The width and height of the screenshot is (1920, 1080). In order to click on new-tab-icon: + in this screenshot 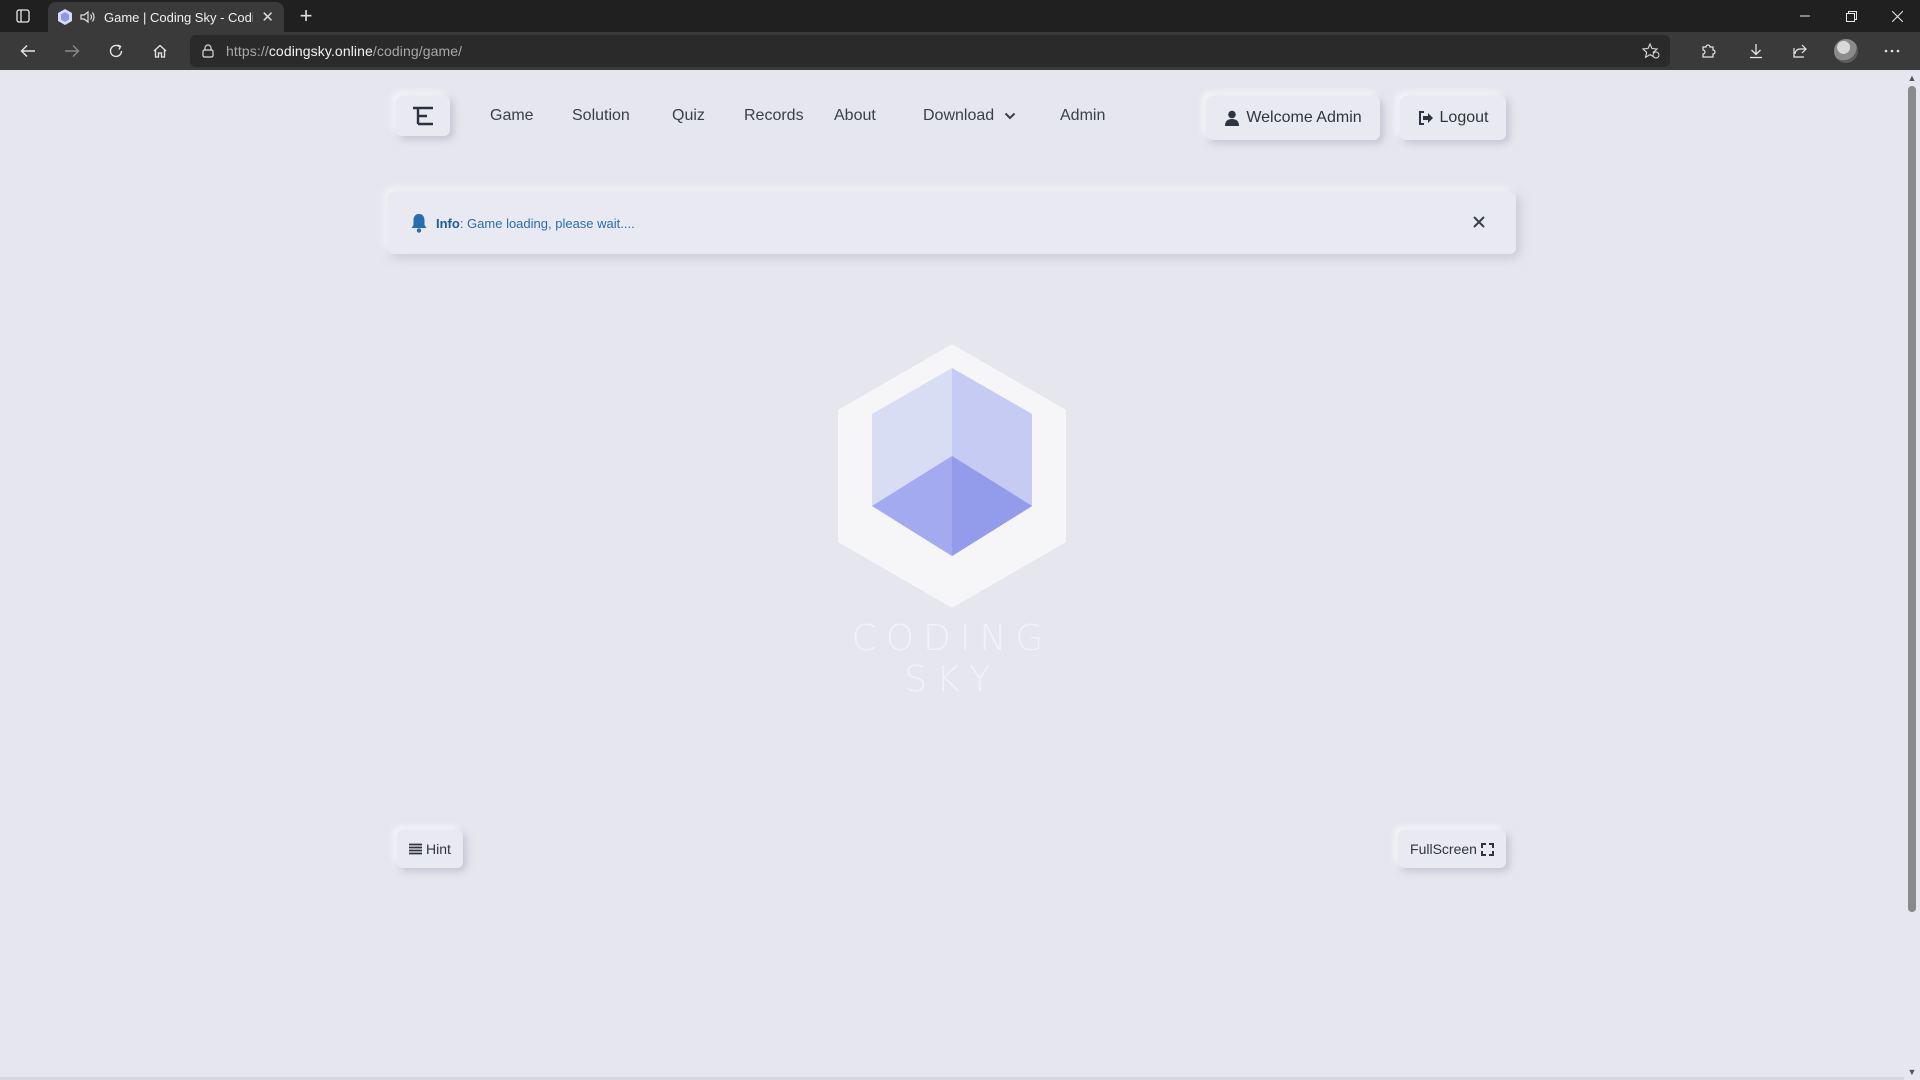, I will do `click(306, 15)`.